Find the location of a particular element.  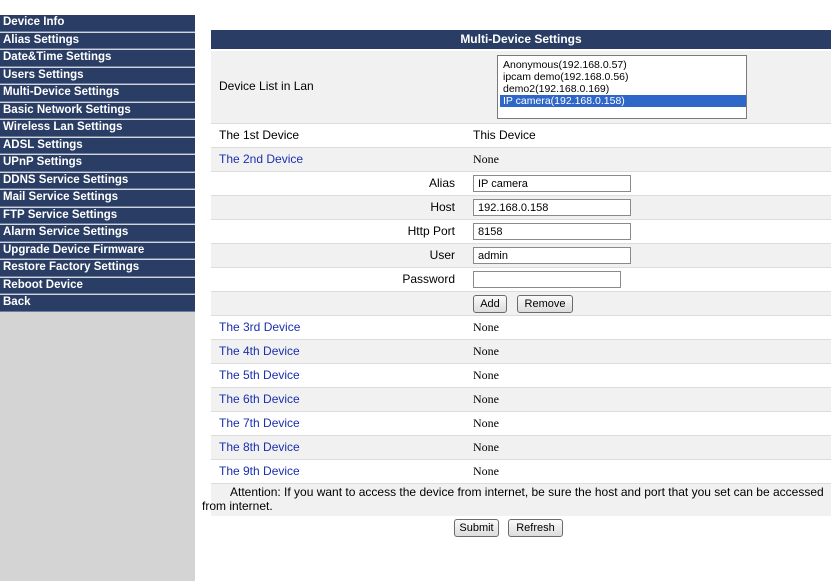

sidebar-item-upnp-settings: UPnP Settings is located at coordinates (97, 163).